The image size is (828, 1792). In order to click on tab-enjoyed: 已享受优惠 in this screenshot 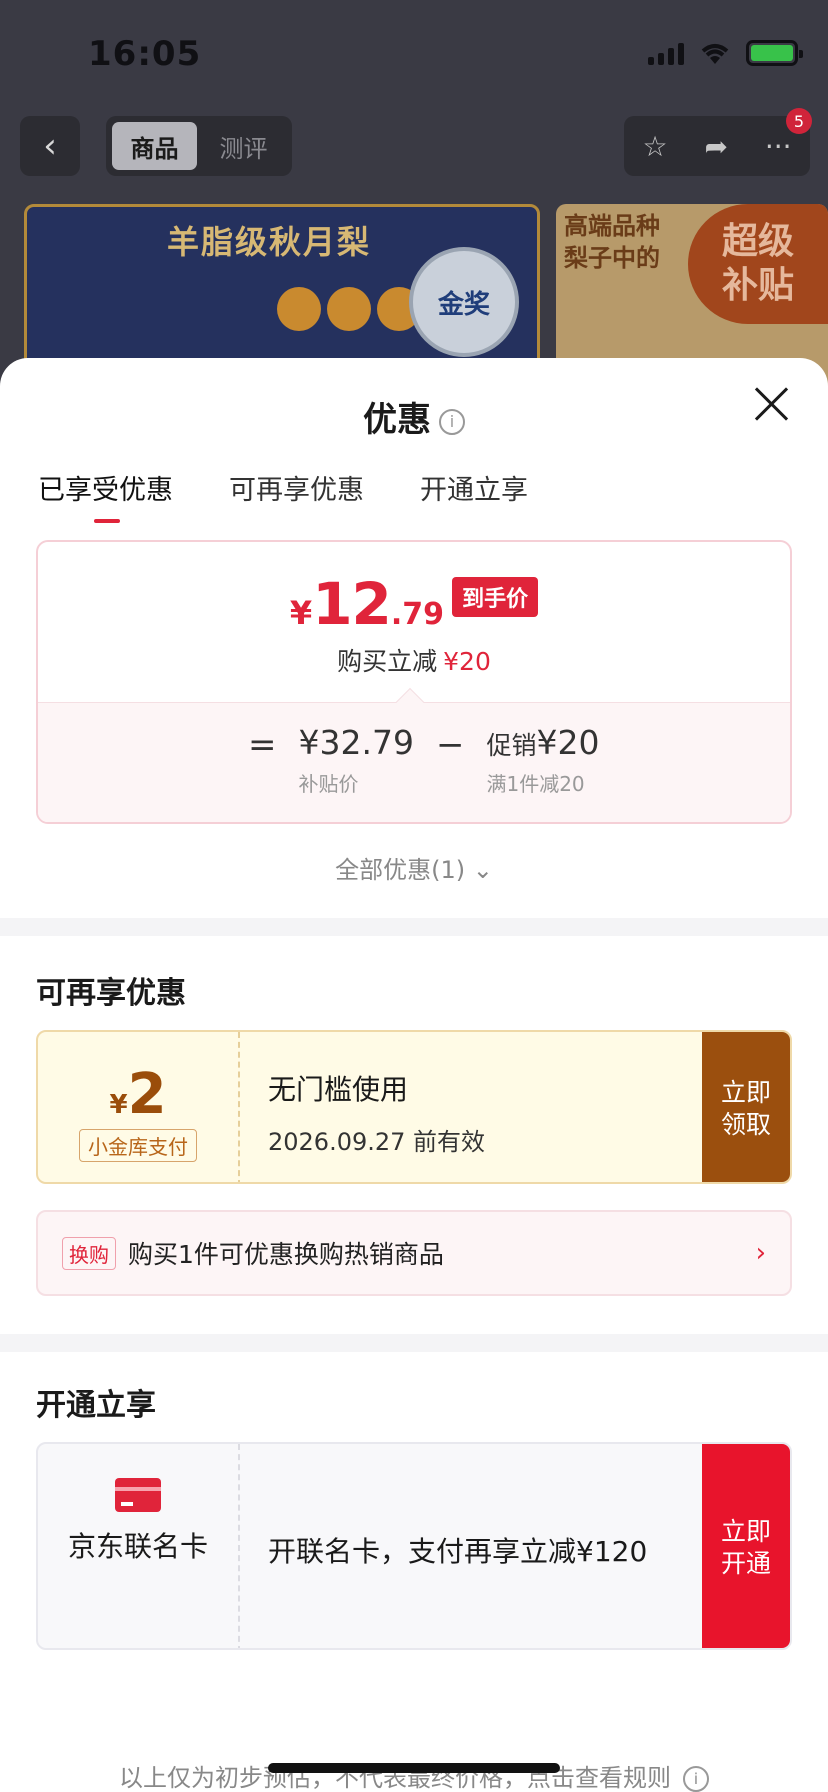, I will do `click(105, 496)`.